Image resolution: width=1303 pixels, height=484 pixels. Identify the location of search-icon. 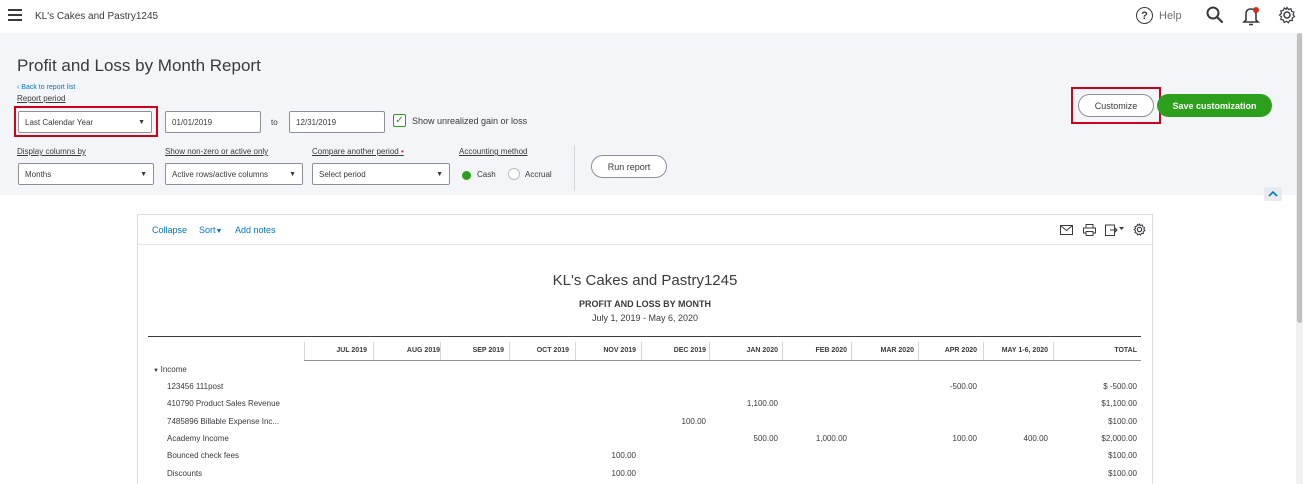
(1215, 15).